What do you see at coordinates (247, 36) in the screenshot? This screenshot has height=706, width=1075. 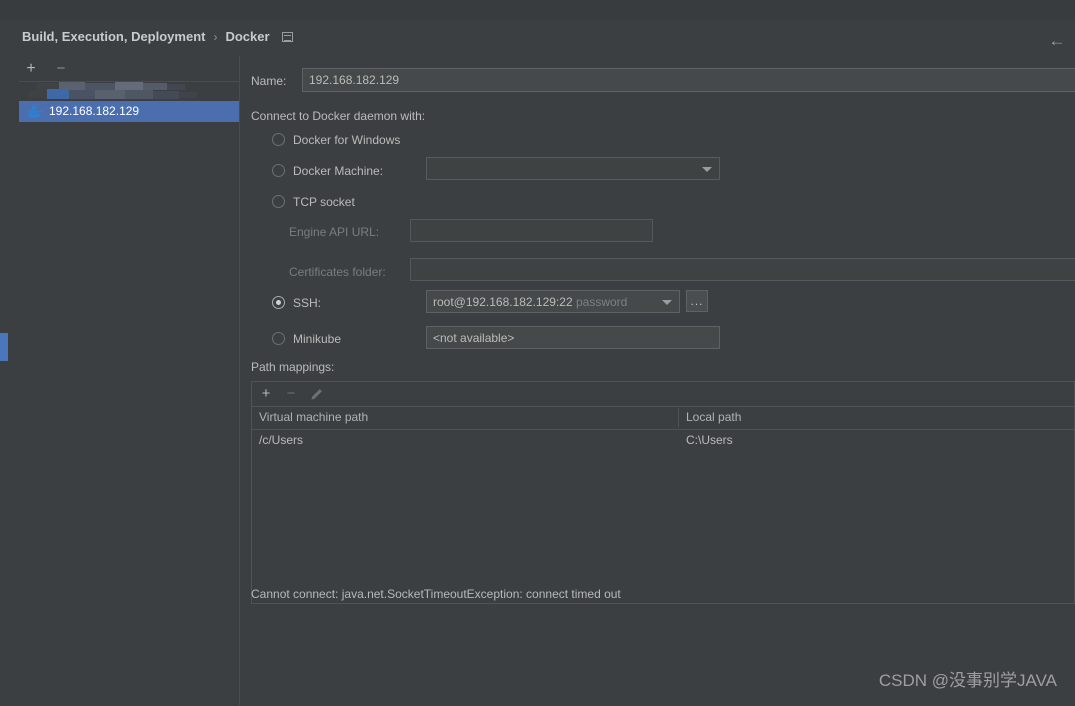 I see `breadcrumb-current: Docker` at bounding box center [247, 36].